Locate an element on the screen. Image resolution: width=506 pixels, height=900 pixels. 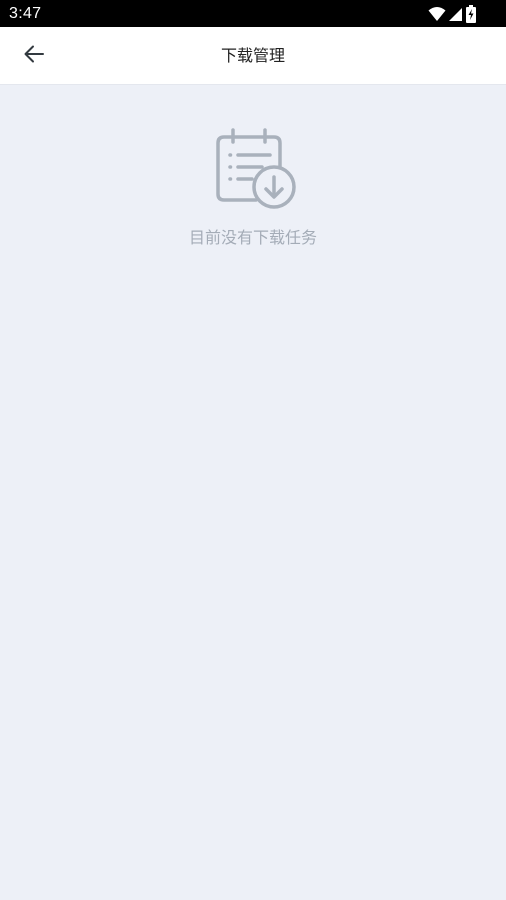
status-icons is located at coordinates (452, 14).